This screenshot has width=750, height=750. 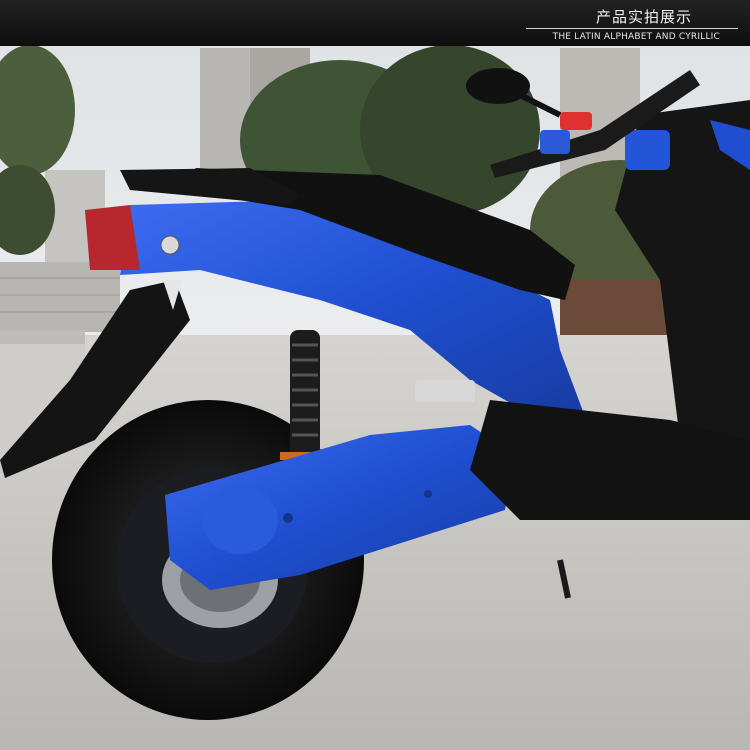 I want to click on ignition-lock, so click(x=170, y=245).